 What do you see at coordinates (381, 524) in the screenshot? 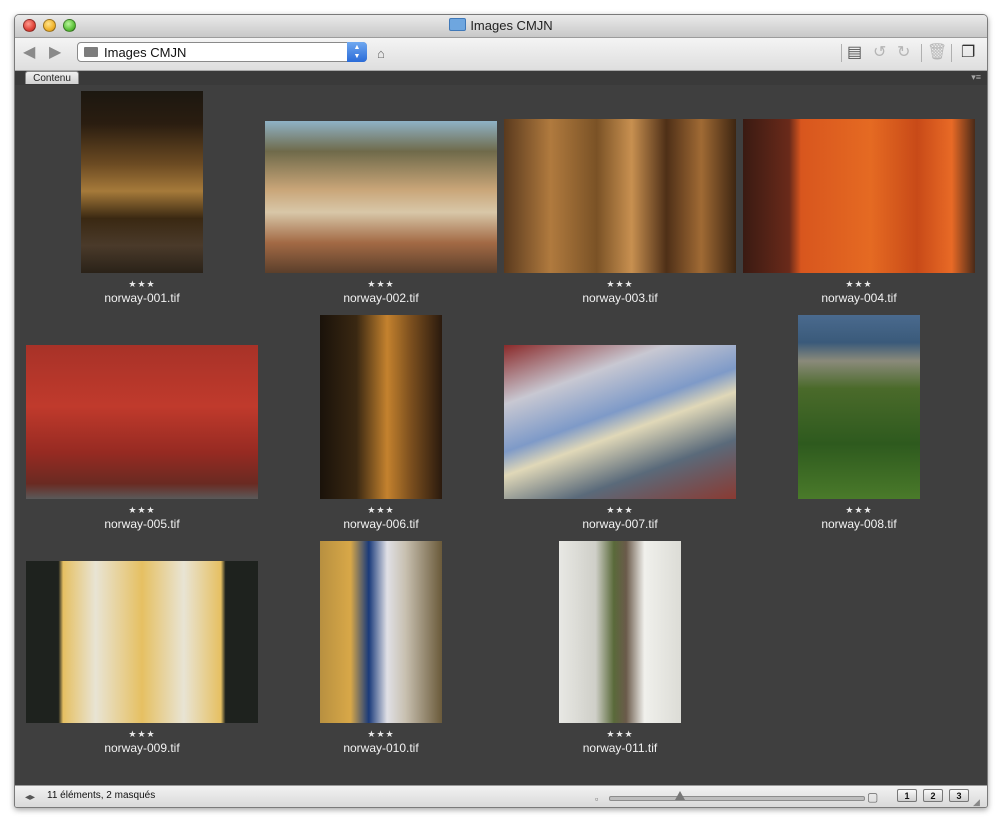
I see `thumbnail-filename: norway-006.tif` at bounding box center [381, 524].